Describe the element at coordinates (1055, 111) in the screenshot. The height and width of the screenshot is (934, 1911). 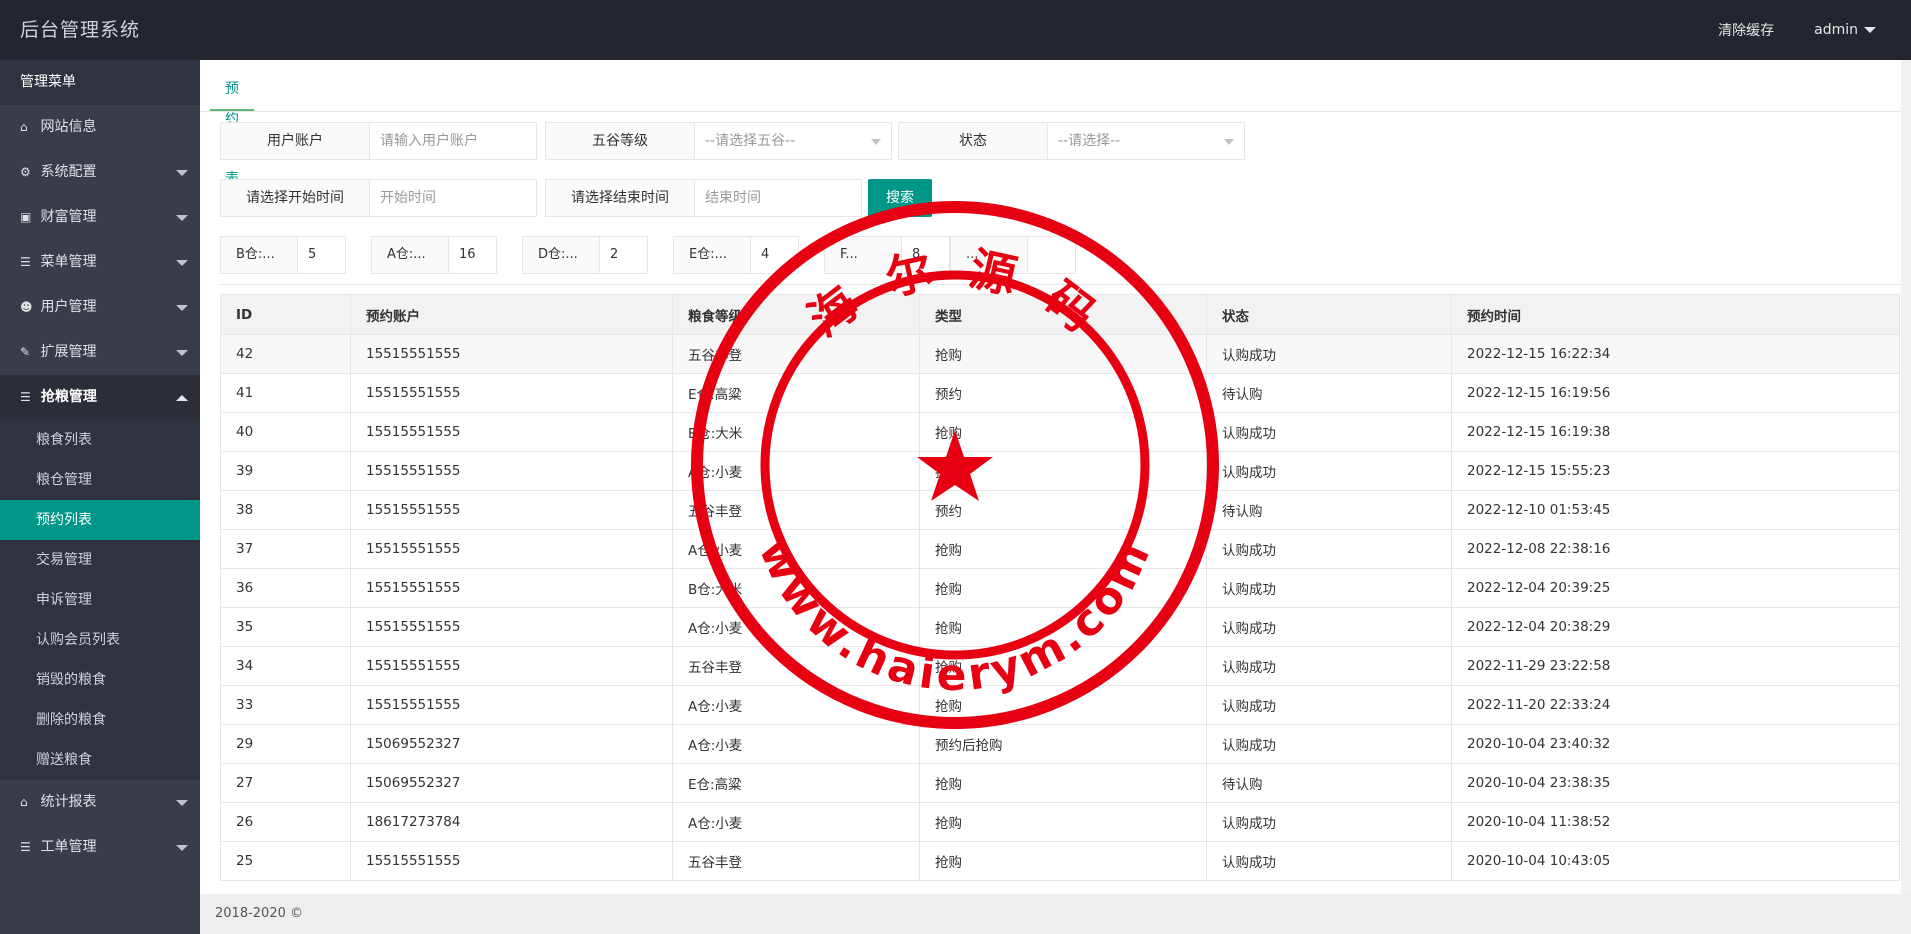
I see `tab-divider` at that location.